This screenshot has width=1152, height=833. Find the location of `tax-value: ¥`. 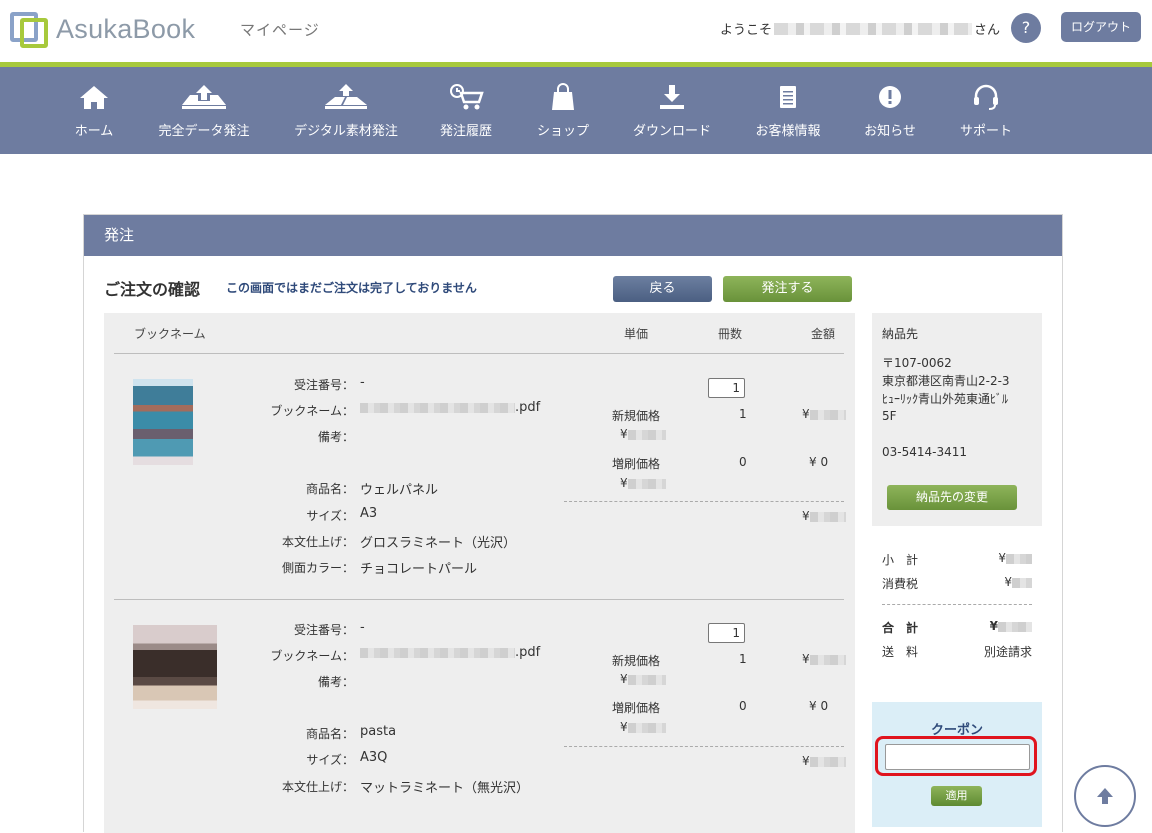

tax-value: ¥ is located at coordinates (1018, 582).